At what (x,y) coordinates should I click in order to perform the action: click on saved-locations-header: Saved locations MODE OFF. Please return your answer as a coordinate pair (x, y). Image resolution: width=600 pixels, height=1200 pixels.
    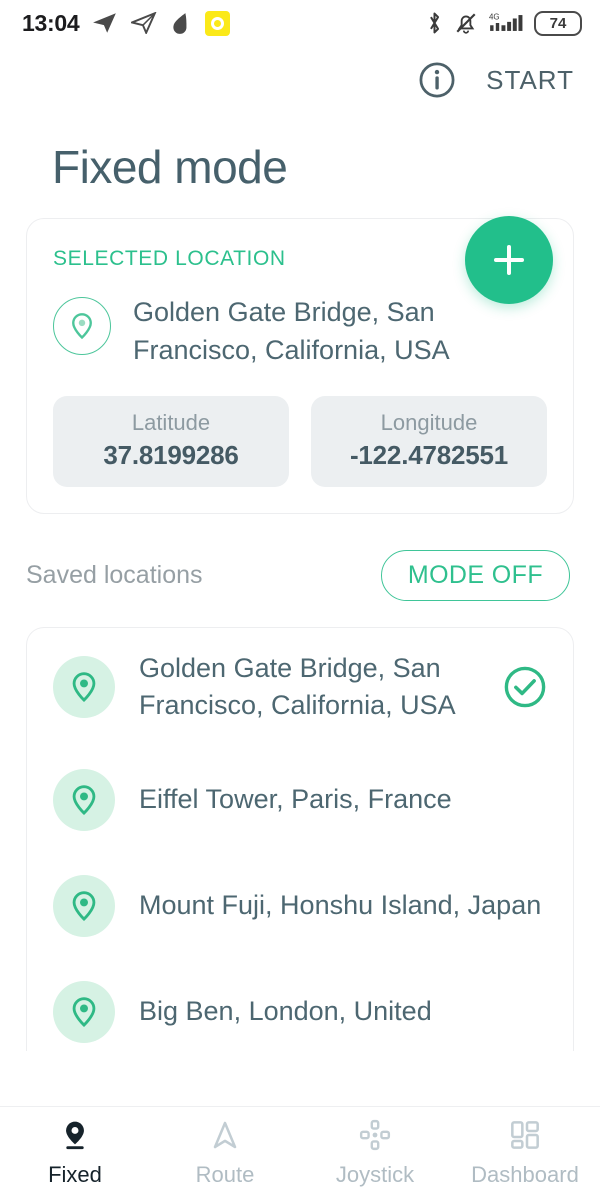
    Looking at the image, I should click on (298, 575).